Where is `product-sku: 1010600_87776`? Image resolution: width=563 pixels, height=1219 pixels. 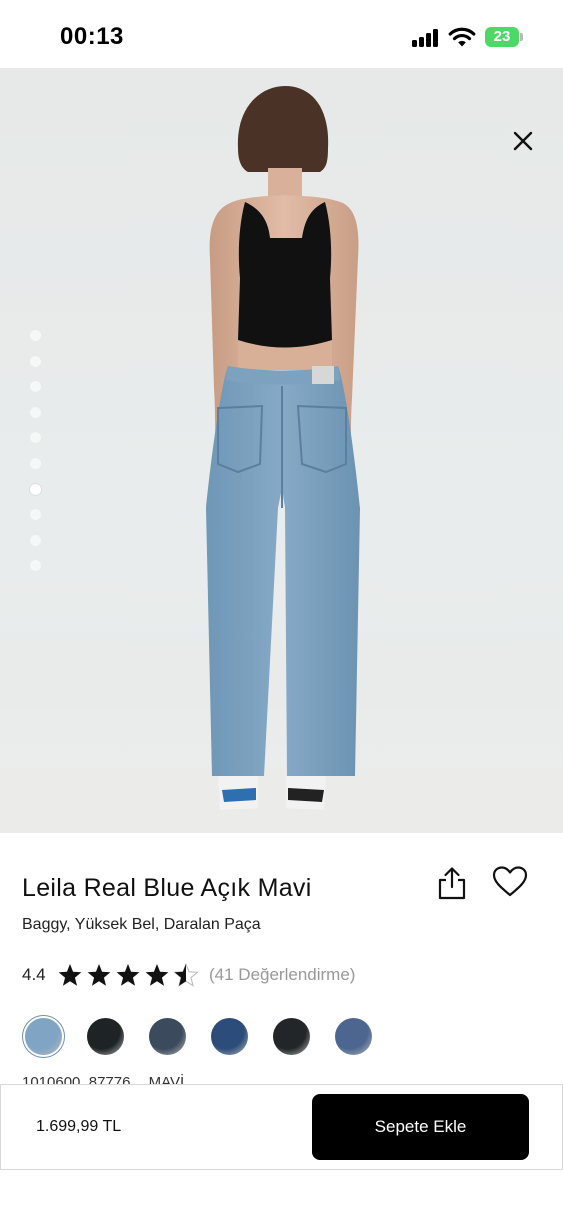
product-sku: 1010600_87776 is located at coordinates (76, 1079).